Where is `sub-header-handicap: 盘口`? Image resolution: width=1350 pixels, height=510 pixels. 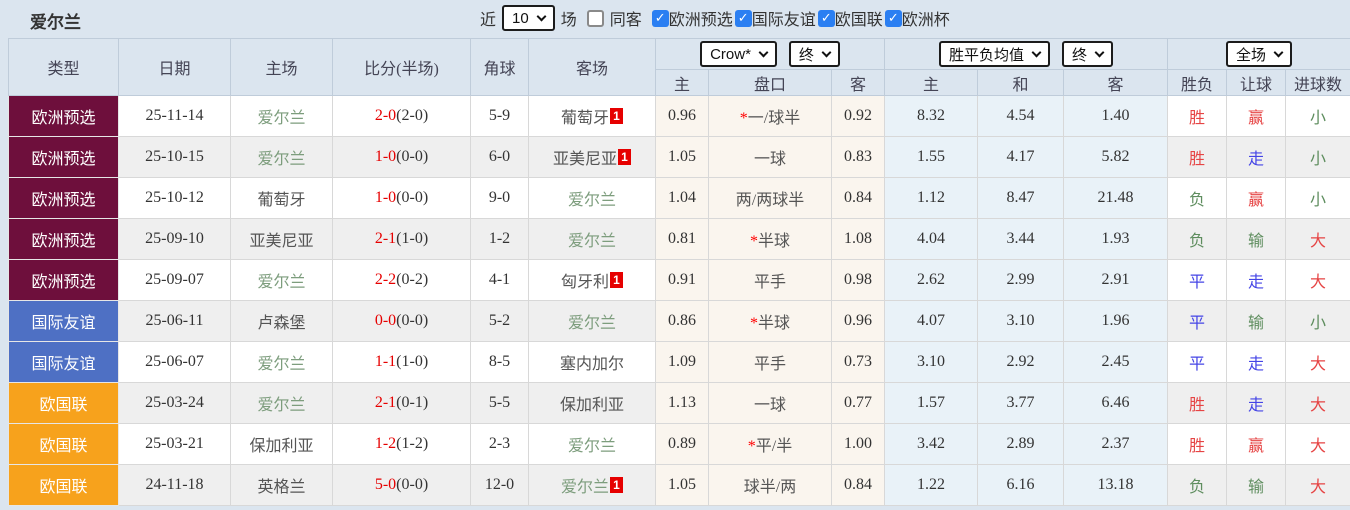 sub-header-handicap: 盘口 is located at coordinates (770, 82).